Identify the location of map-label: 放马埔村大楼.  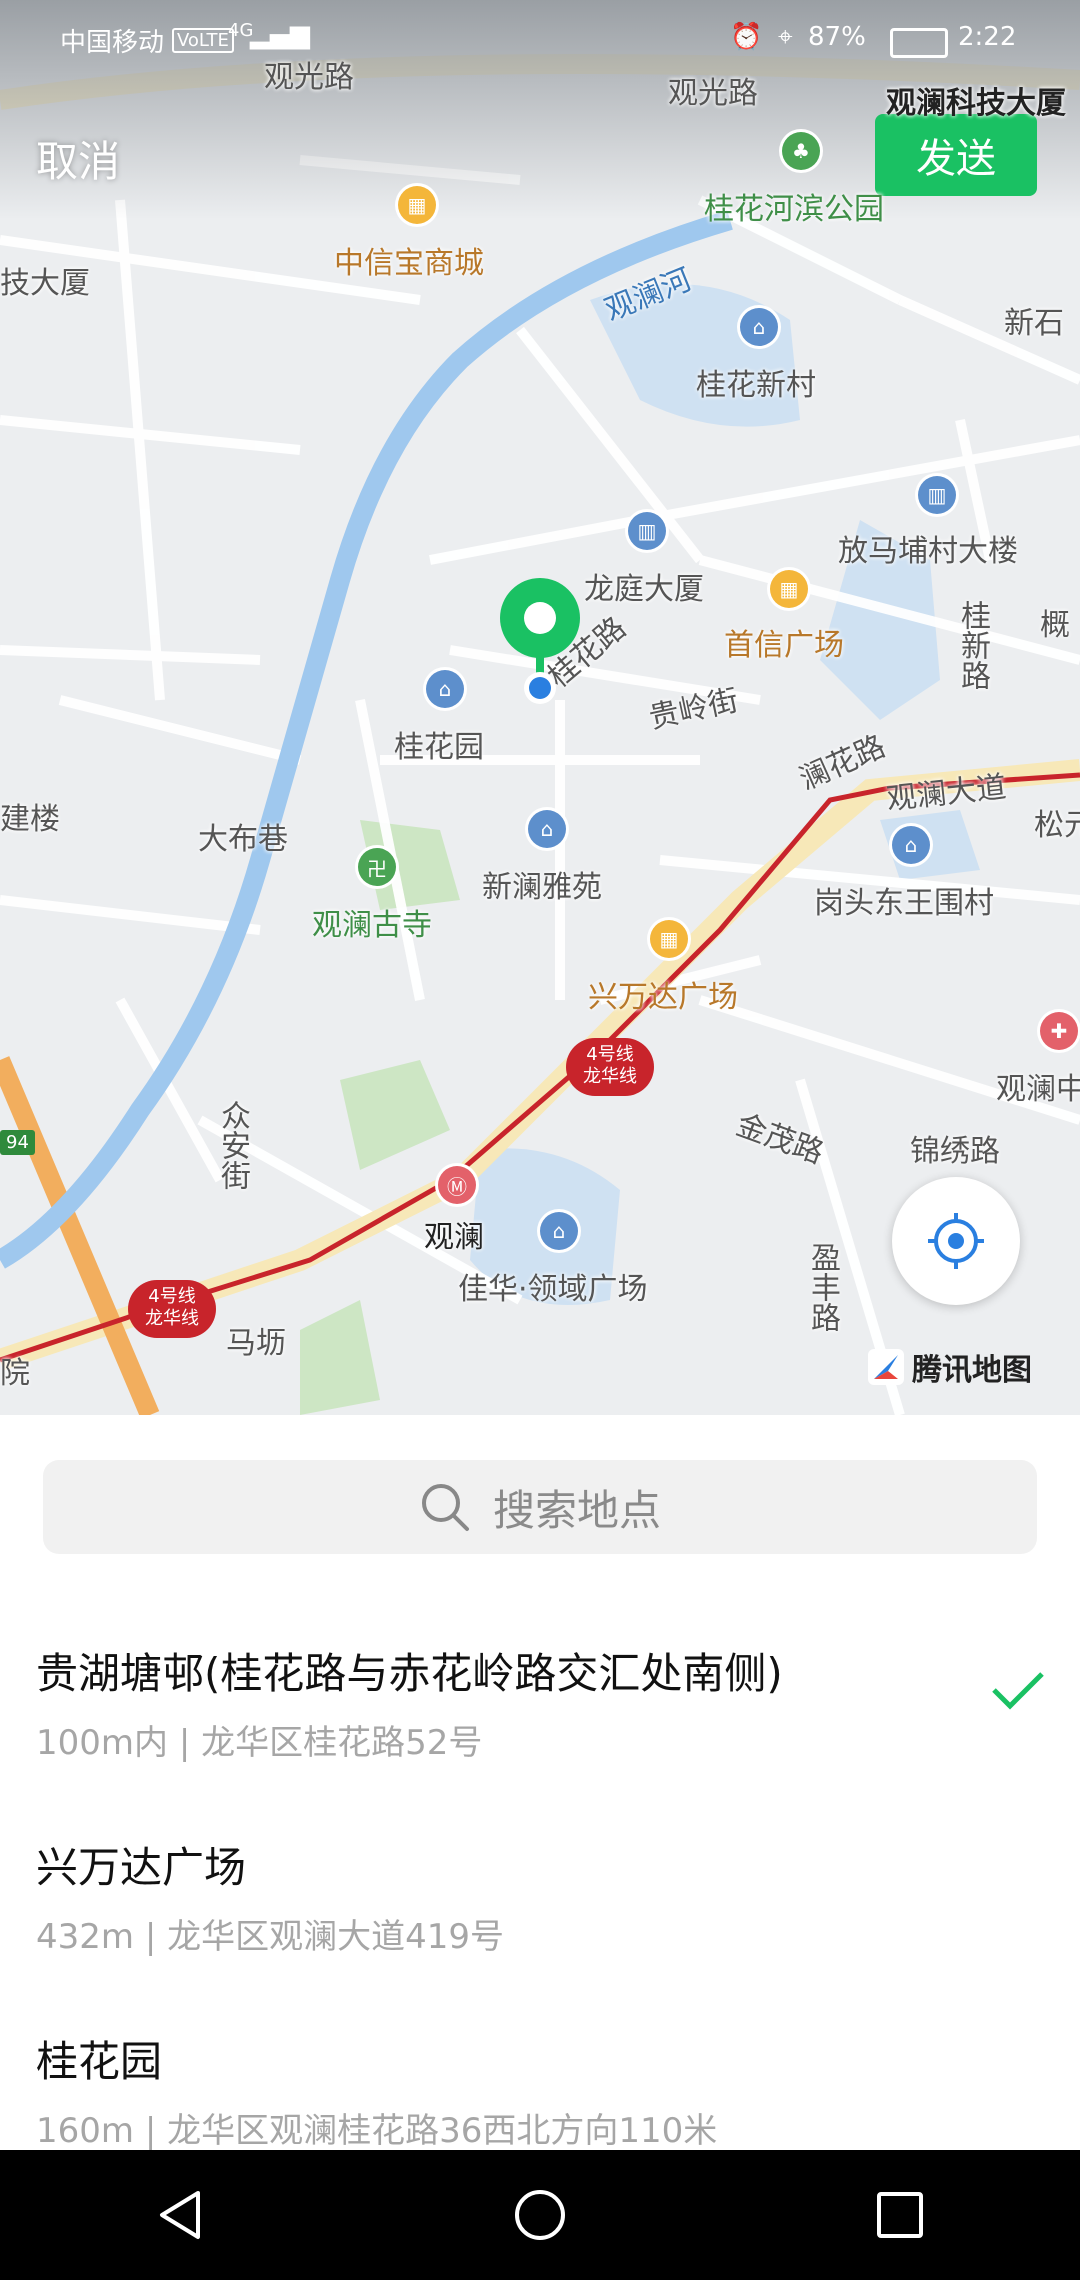
(928, 551).